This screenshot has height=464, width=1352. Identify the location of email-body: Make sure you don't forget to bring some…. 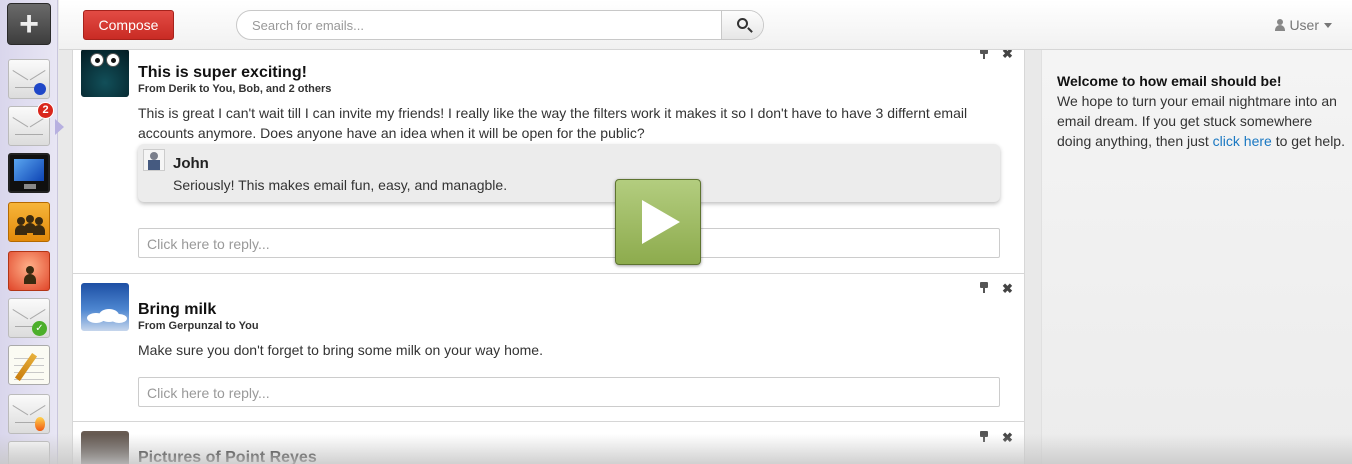
(340, 350).